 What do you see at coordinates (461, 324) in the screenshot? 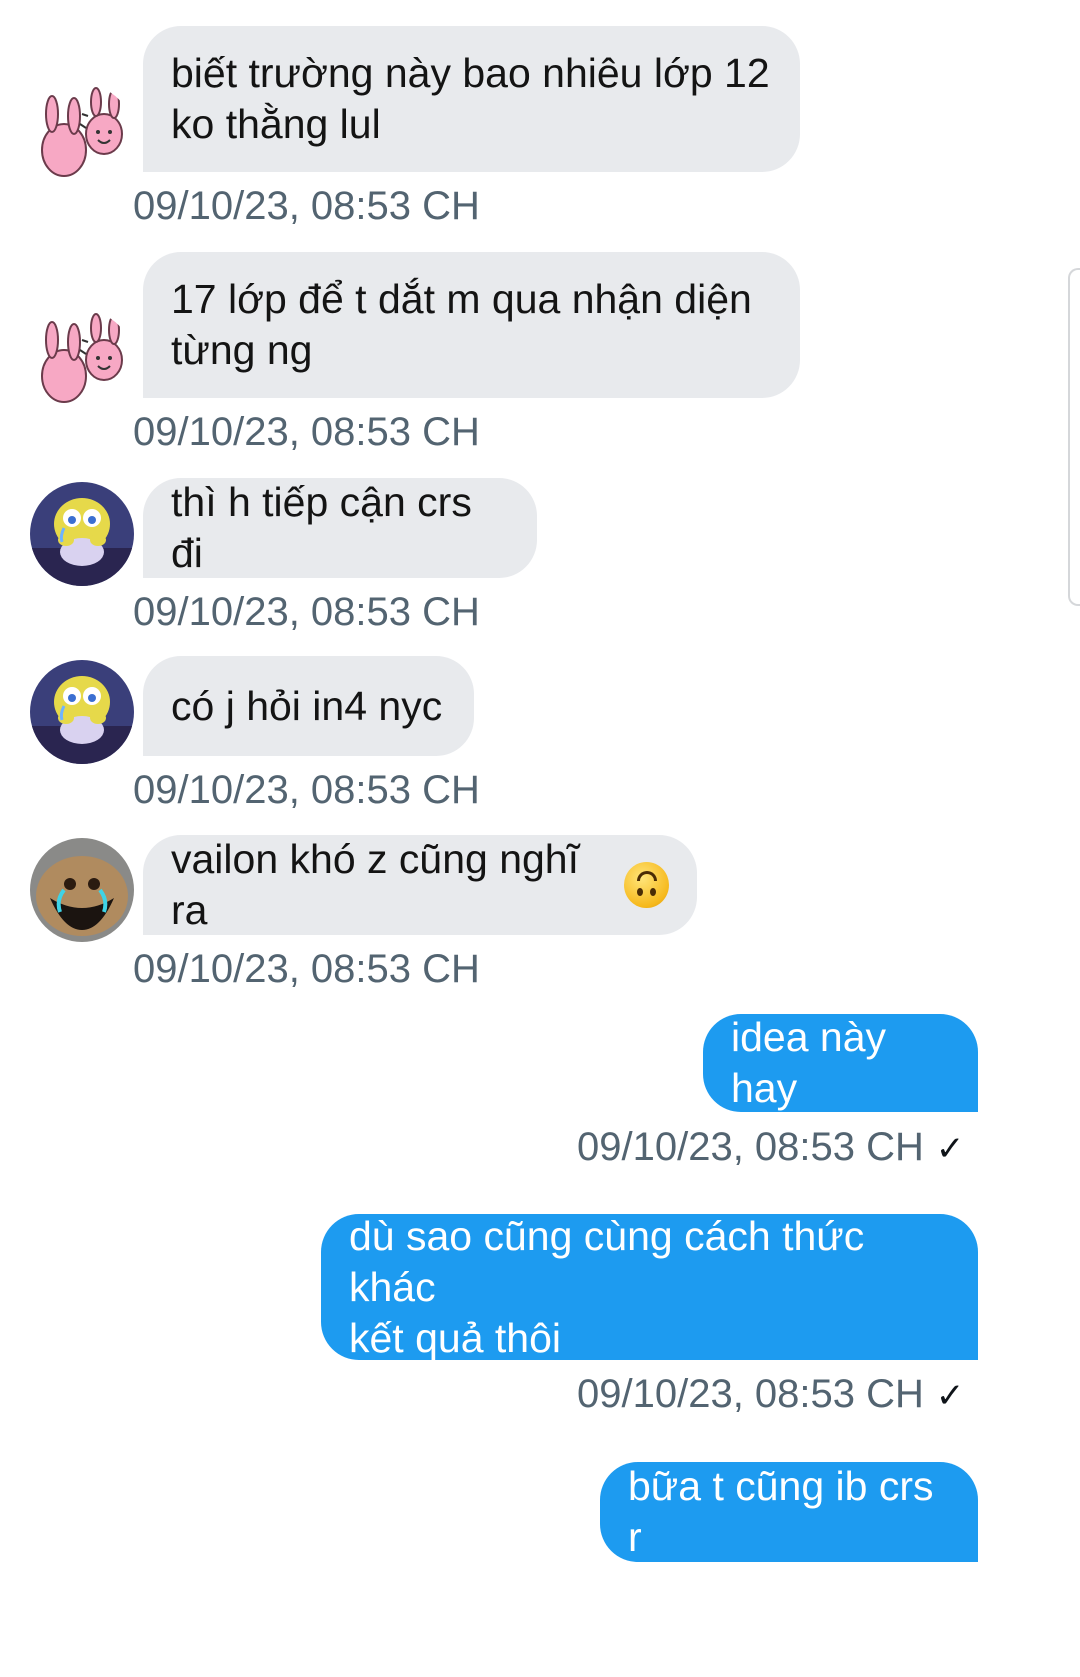
I see `message-text: 17 lớp để t dắt m qua nhận diện từng ng` at bounding box center [461, 324].